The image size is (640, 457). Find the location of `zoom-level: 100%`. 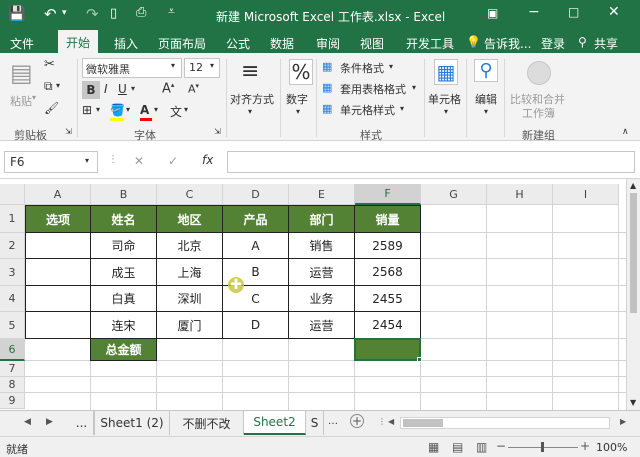

zoom-level: 100% is located at coordinates (611, 447).